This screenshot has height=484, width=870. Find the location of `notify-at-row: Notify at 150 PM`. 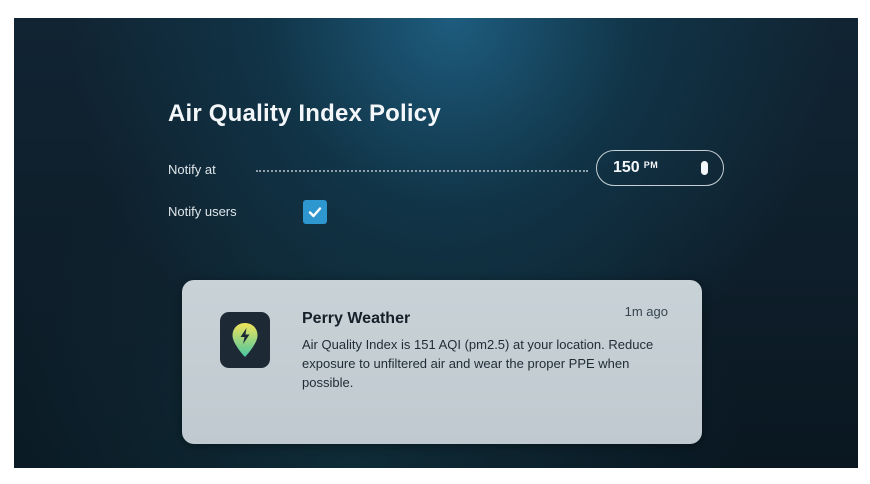

notify-at-row: Notify at 150 PM is located at coordinates (448, 170).